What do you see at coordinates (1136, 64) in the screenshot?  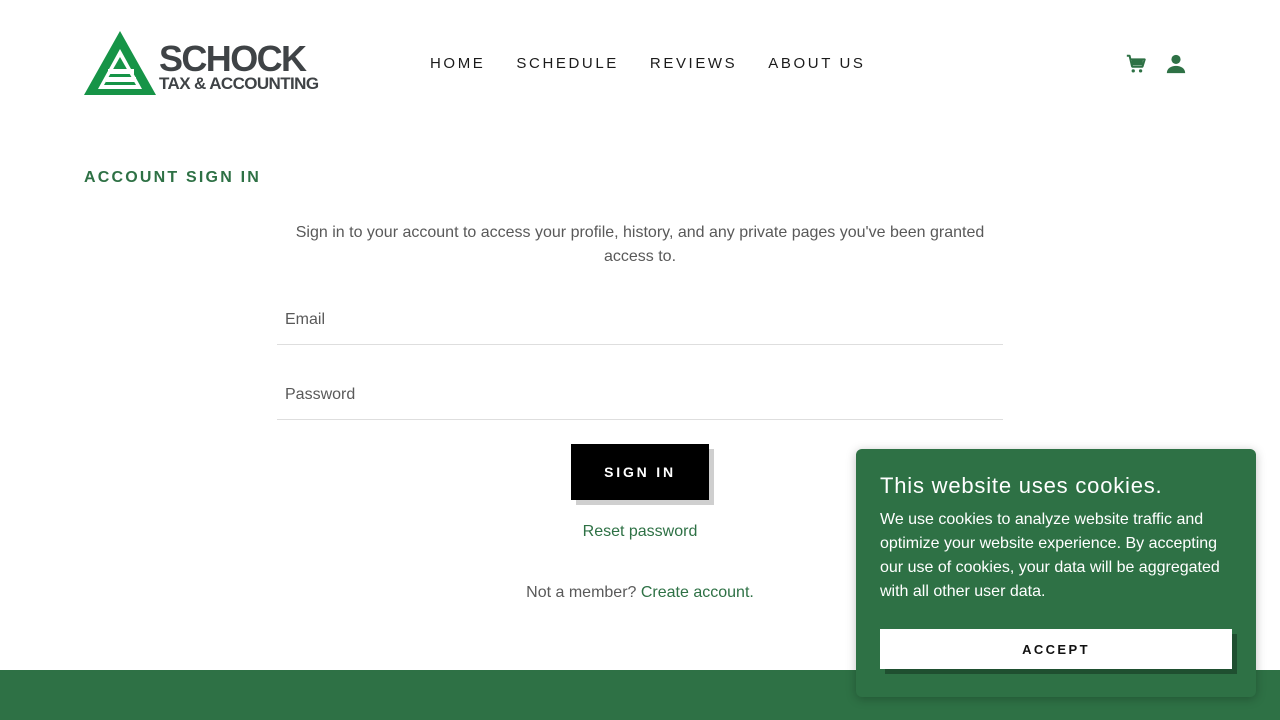 I see `cart-icon` at bounding box center [1136, 64].